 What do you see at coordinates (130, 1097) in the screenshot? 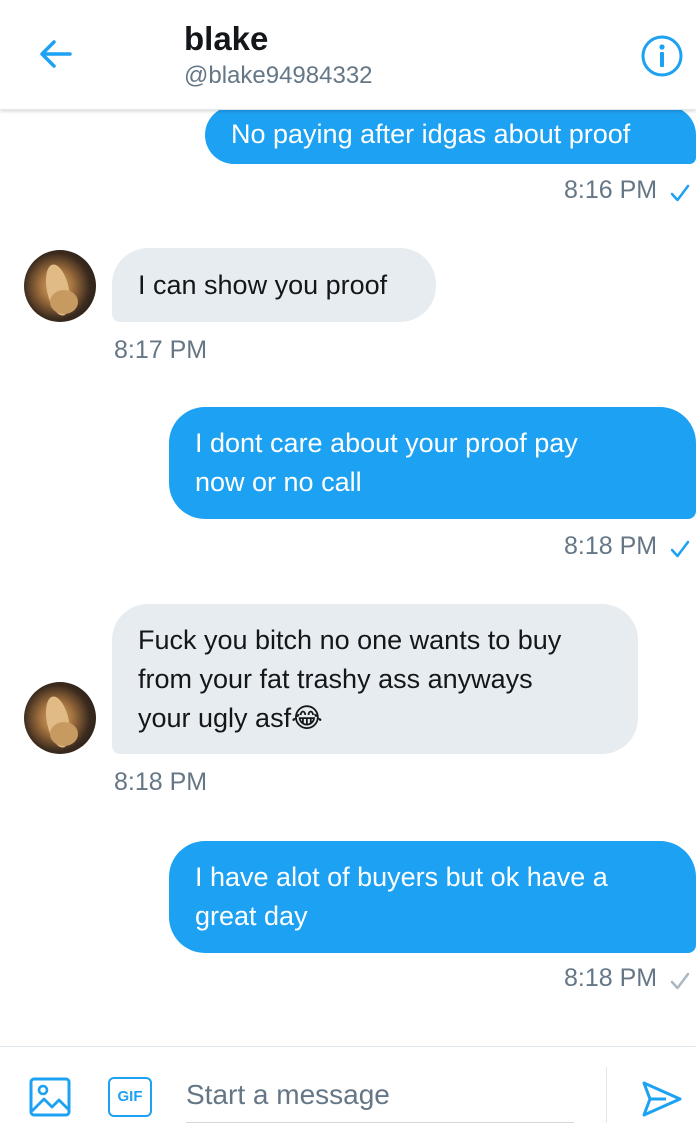
I see `gif-button: GIF` at bounding box center [130, 1097].